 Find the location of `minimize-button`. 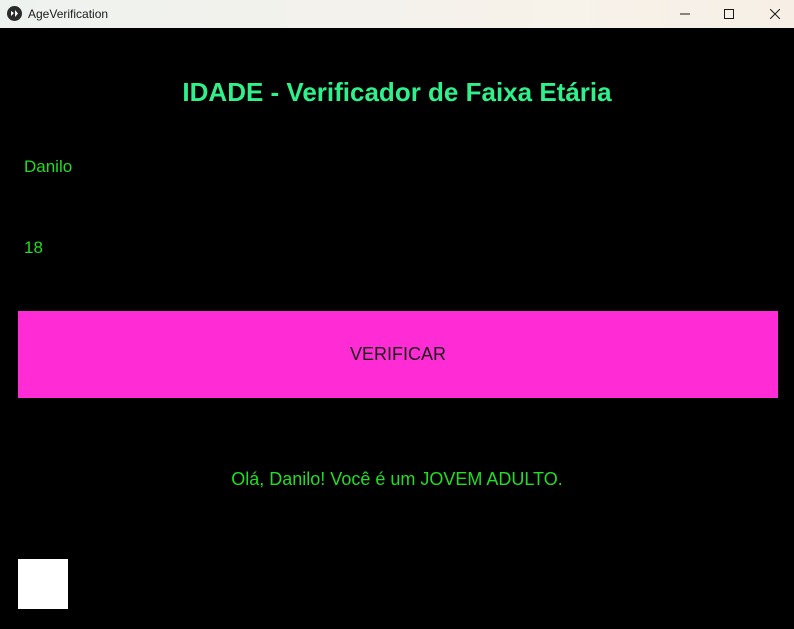

minimize-button is located at coordinates (685, 14).